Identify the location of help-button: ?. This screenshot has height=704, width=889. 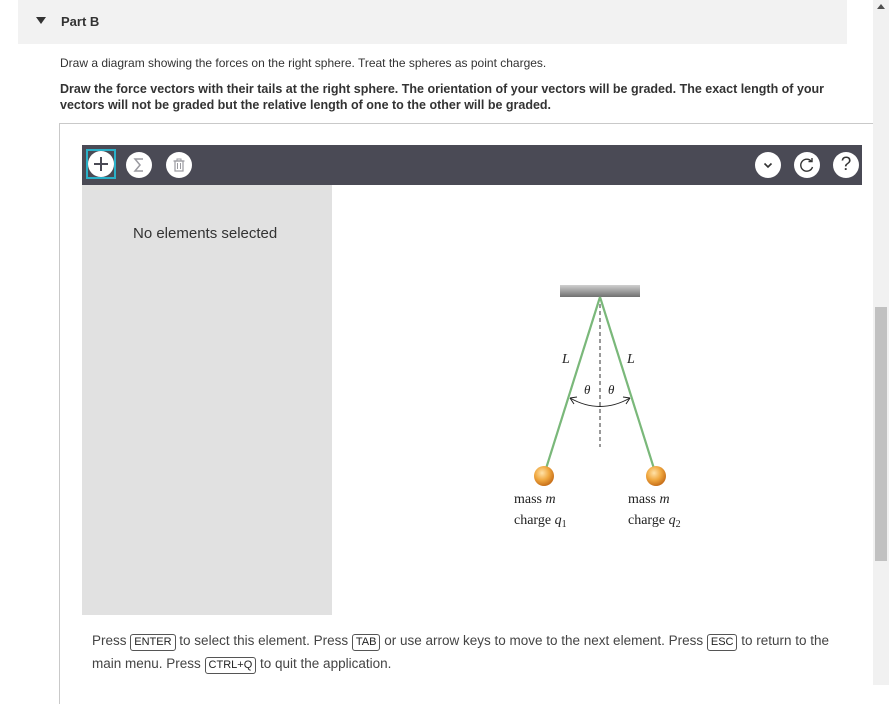
(846, 165).